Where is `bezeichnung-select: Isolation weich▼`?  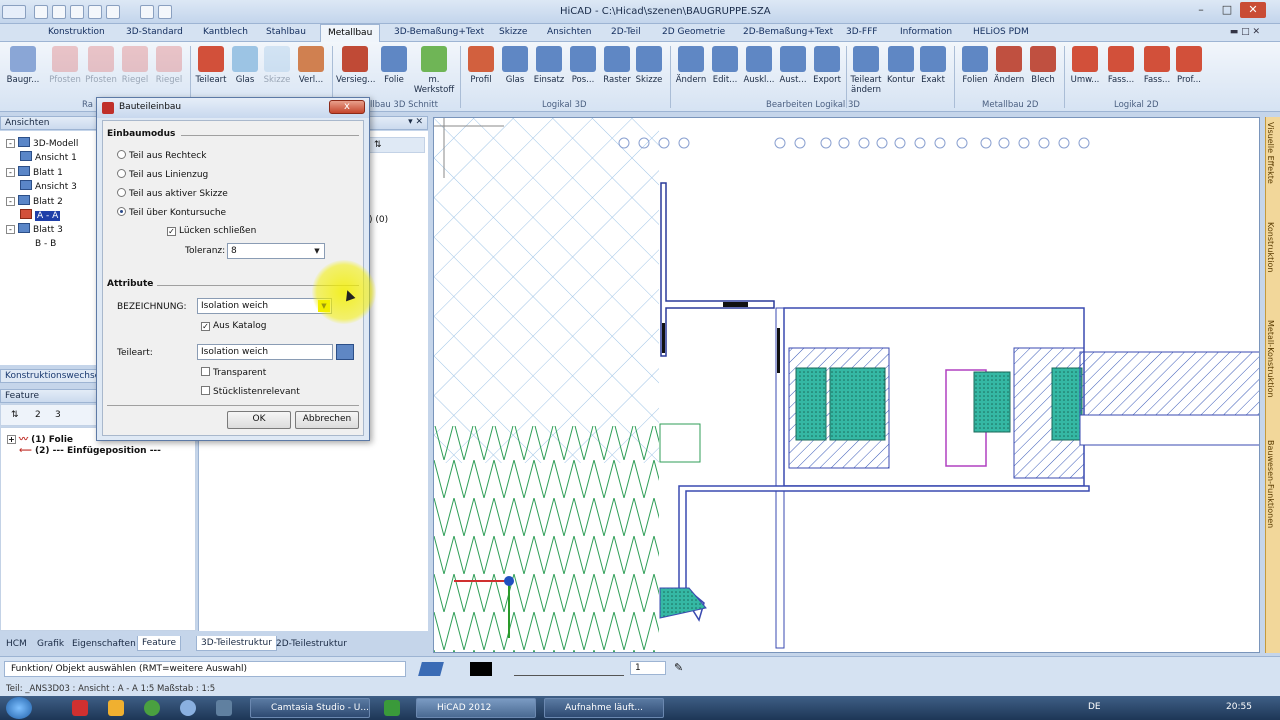 bezeichnung-select: Isolation weich▼ is located at coordinates (264, 306).